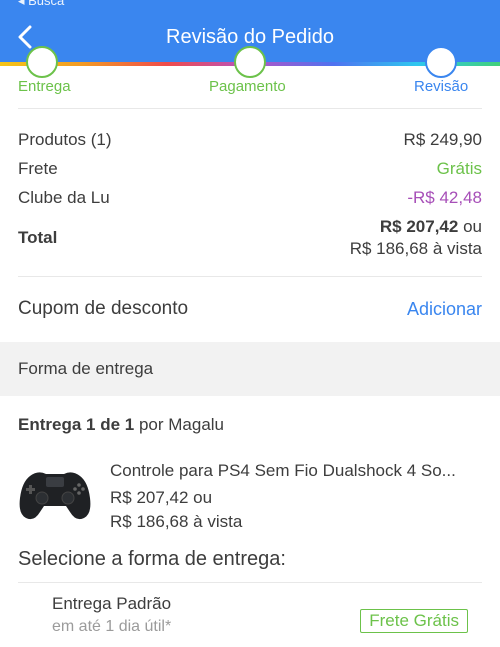 This screenshot has height=647, width=500. I want to click on frete-value: Grátis, so click(459, 168).